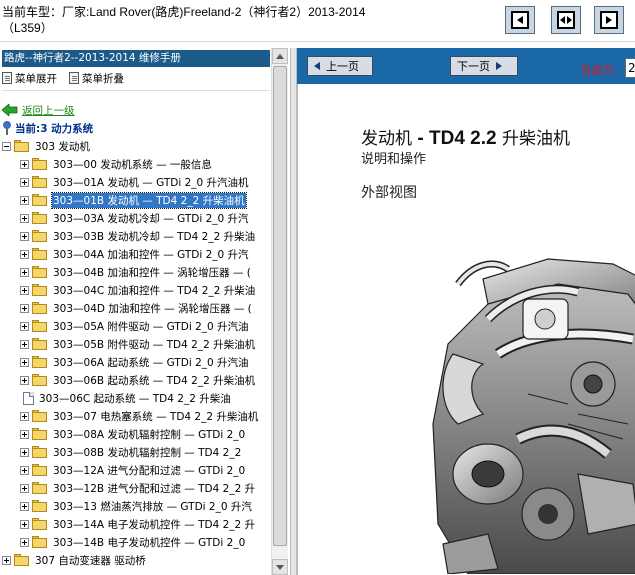  I want to click on tree-item: 303—05A 附件驱动 — GTDi 2_0 升汽油, so click(135, 326).